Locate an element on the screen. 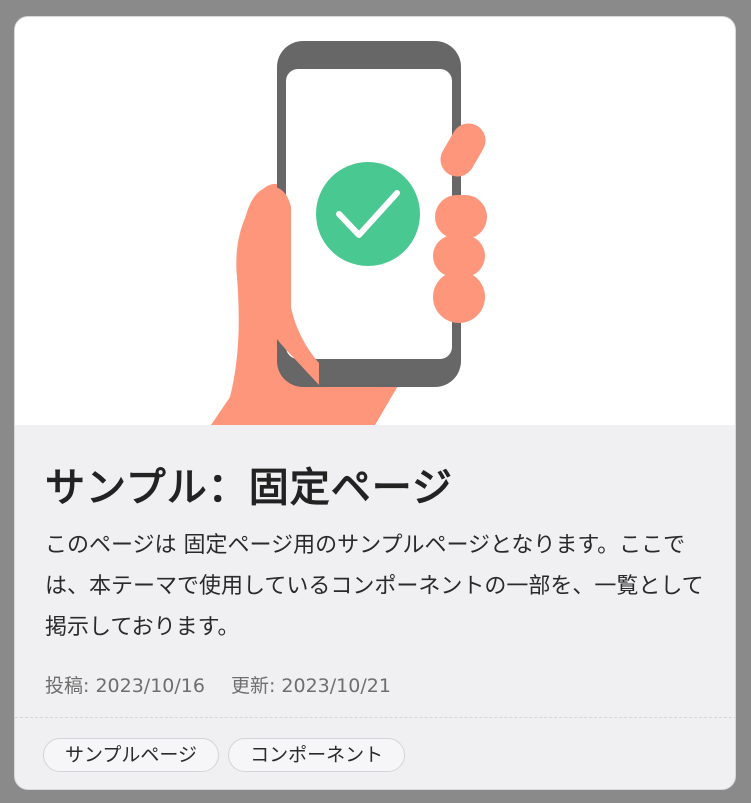 The width and height of the screenshot is (751, 803). updated-date: 2023/10/21 is located at coordinates (336, 686).